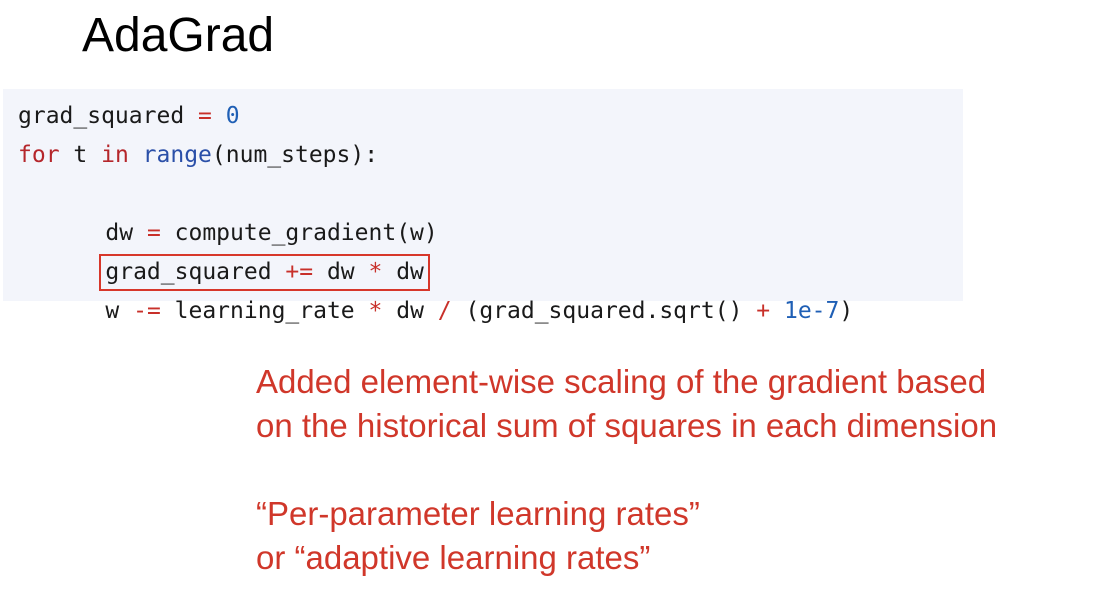 This screenshot has height=612, width=1120. I want to click on slide-title: AdaGrad, so click(178, 35).